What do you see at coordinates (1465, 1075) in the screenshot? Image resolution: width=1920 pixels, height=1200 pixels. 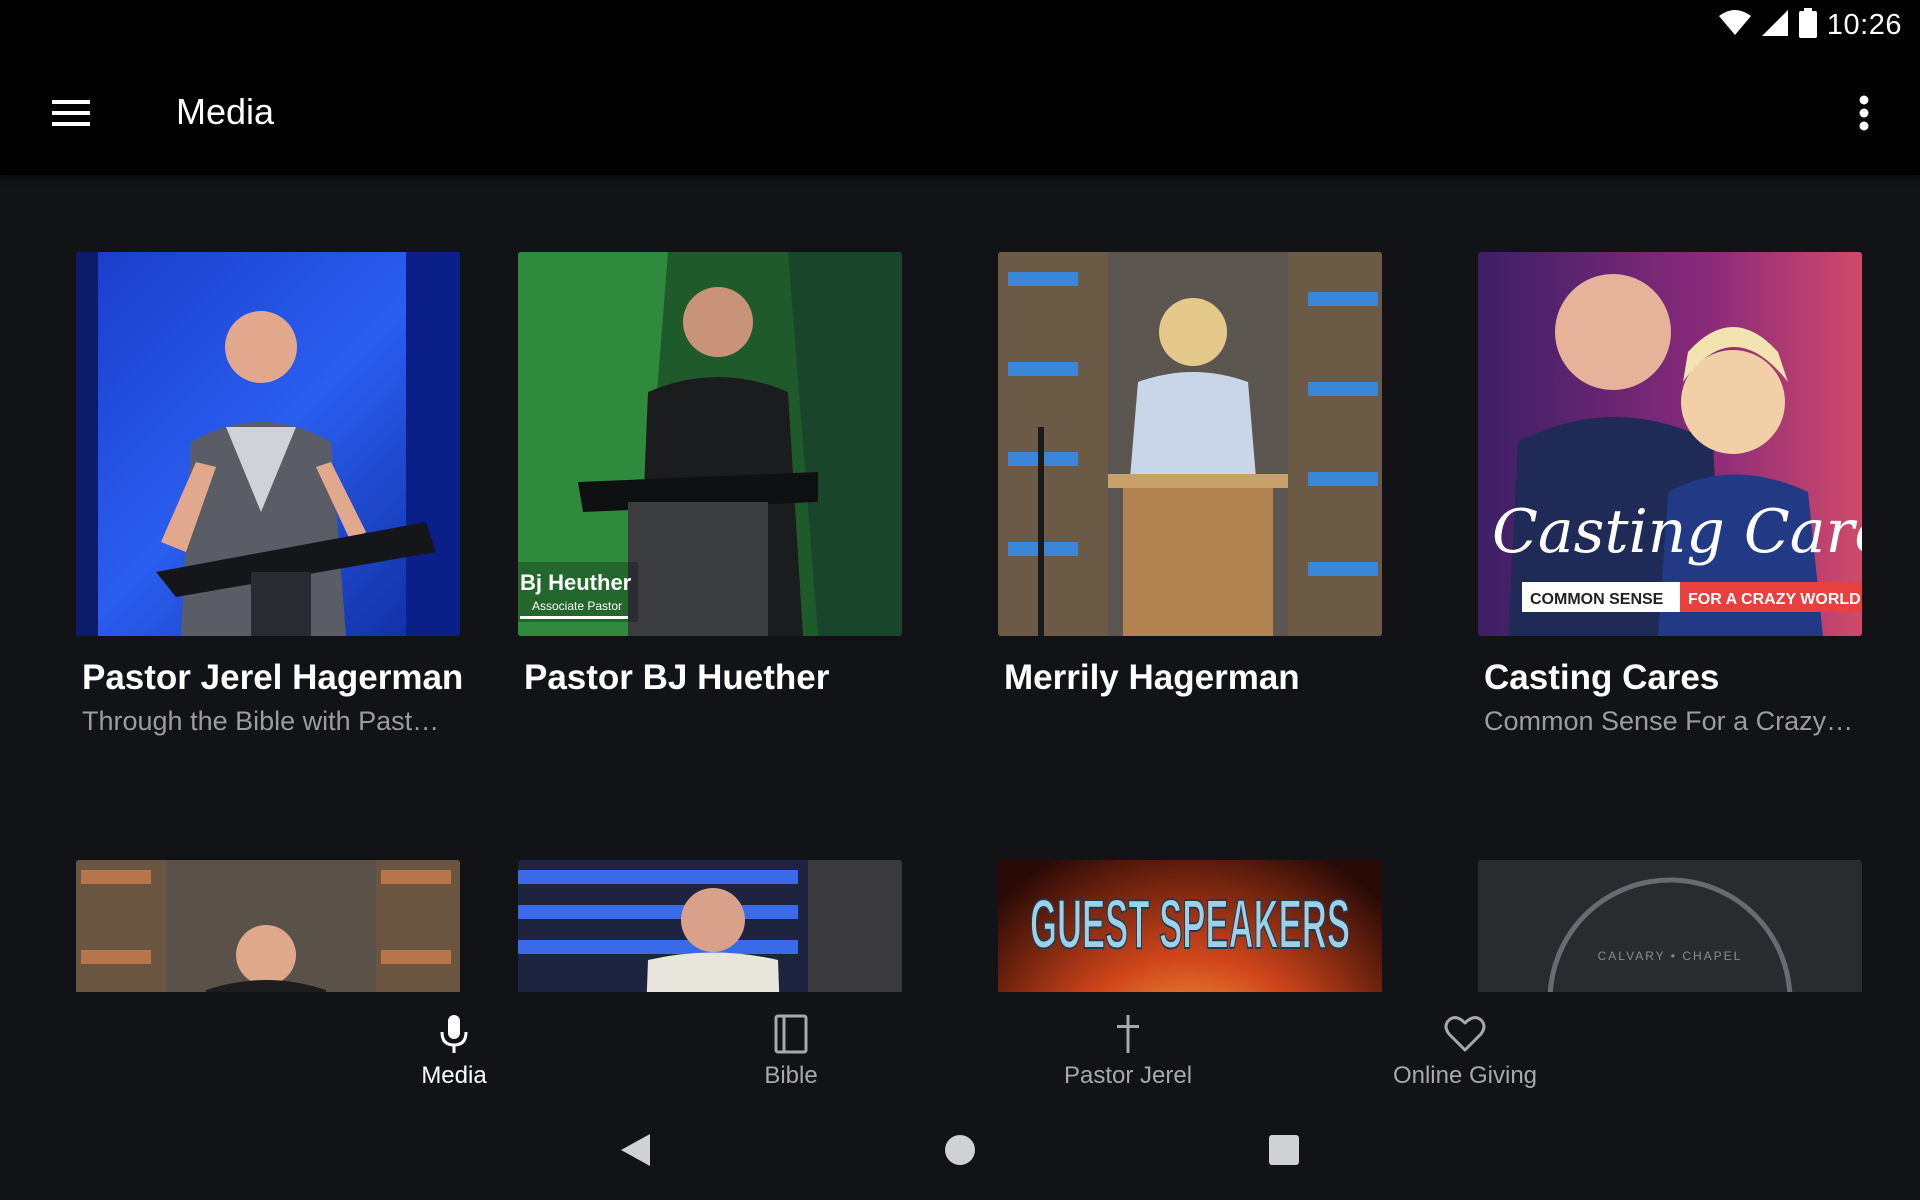 I see `nav-label-online-giving: Online Giving` at bounding box center [1465, 1075].